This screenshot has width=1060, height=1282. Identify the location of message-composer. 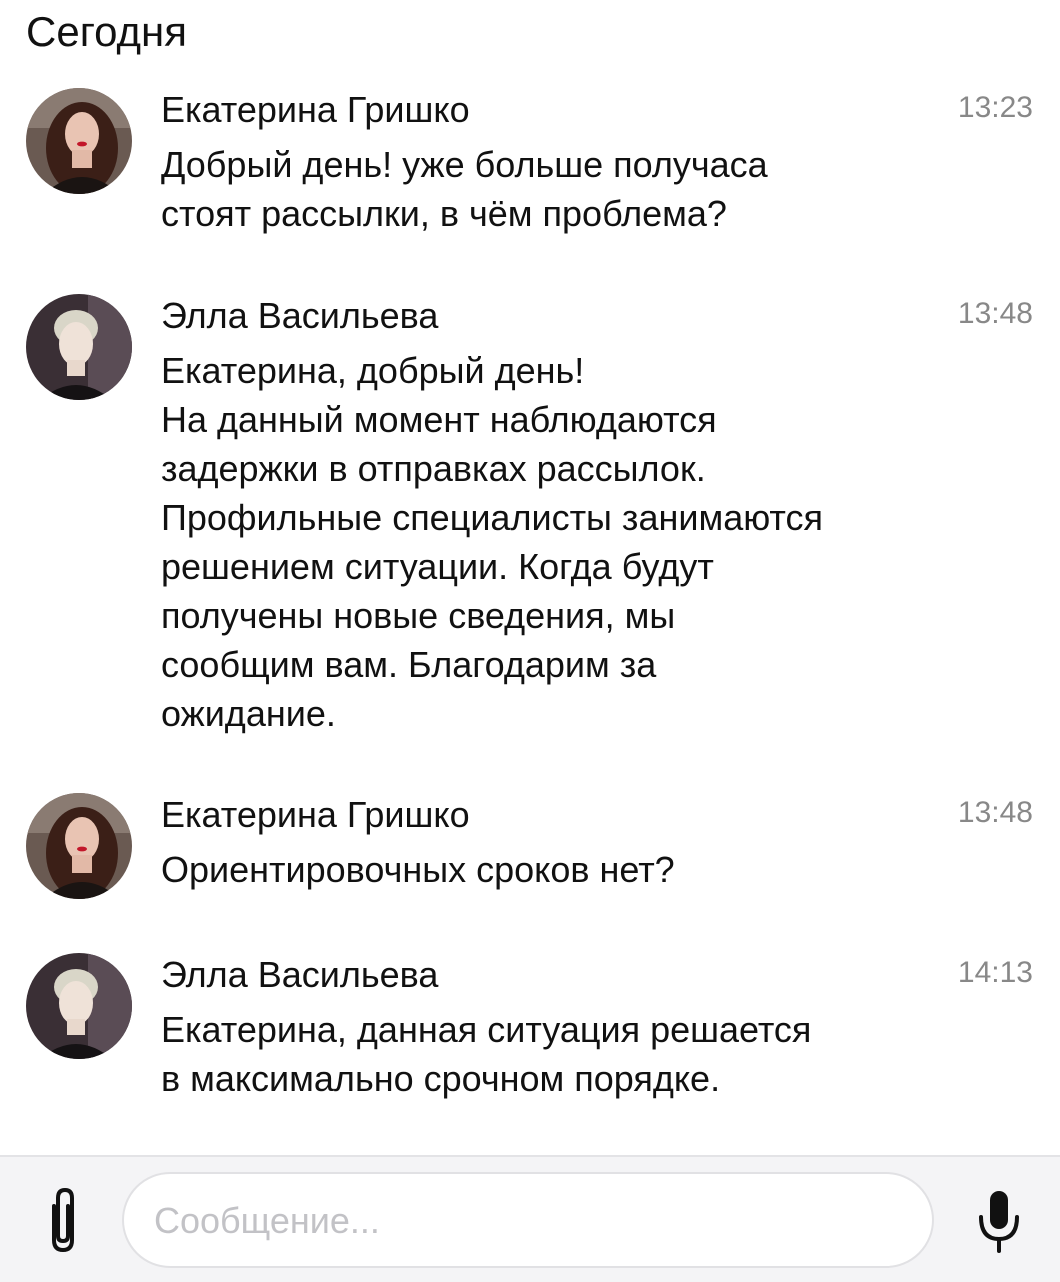
(530, 1218).